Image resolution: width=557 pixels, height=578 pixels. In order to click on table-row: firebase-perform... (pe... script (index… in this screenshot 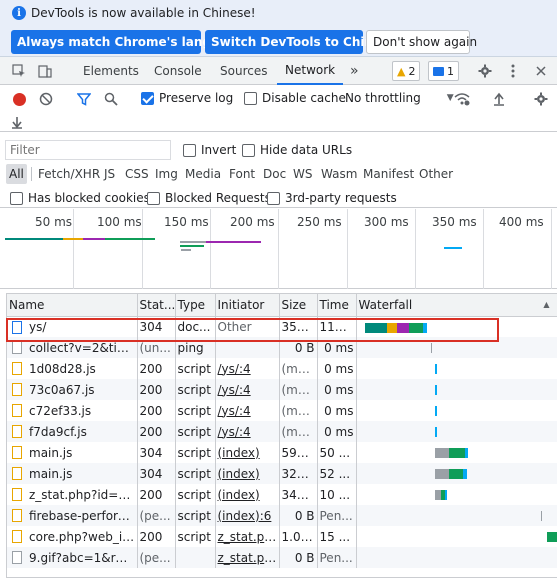, I will do `click(282, 515)`.